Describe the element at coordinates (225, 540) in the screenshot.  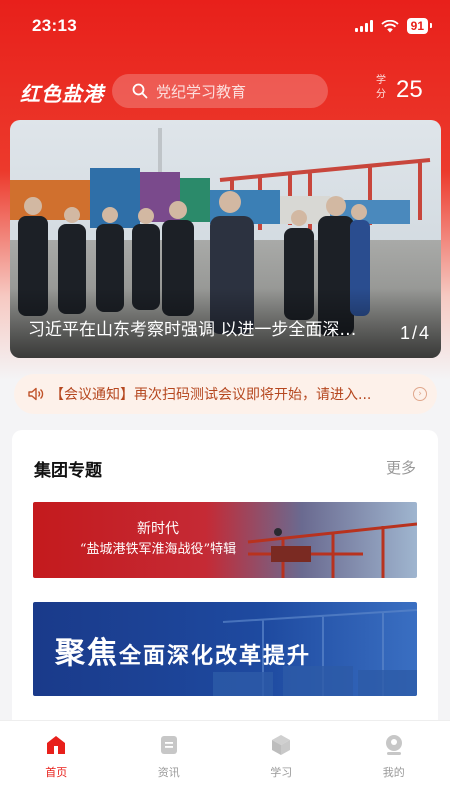
I see `topic-banner-1: 新时代 “盐城港铁军淮海战役”特辑` at that location.